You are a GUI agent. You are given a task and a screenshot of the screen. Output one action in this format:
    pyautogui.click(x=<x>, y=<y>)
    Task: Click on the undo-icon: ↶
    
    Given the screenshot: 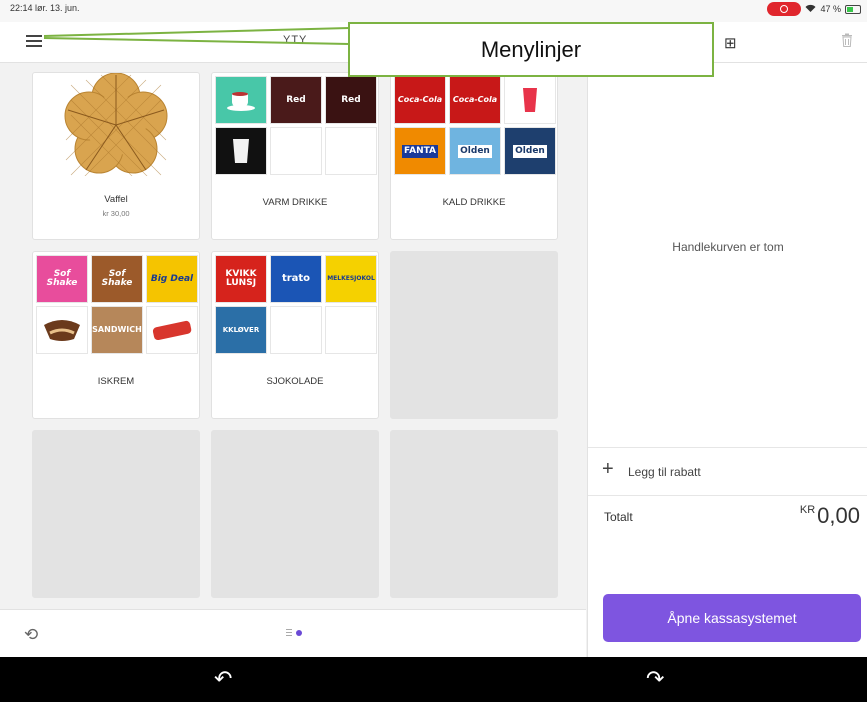 What is the action you would take?
    pyautogui.click(x=223, y=679)
    